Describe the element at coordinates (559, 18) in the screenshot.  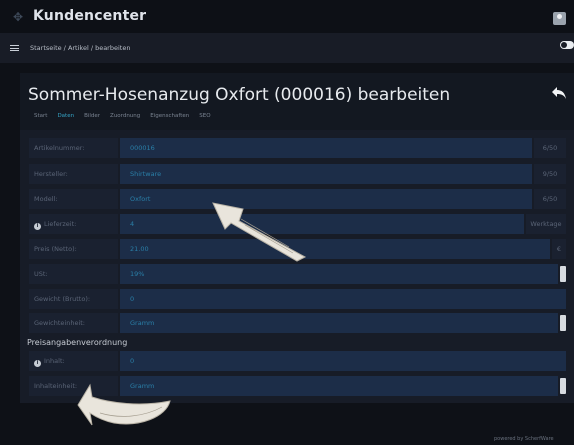
I see `user-icon` at that location.